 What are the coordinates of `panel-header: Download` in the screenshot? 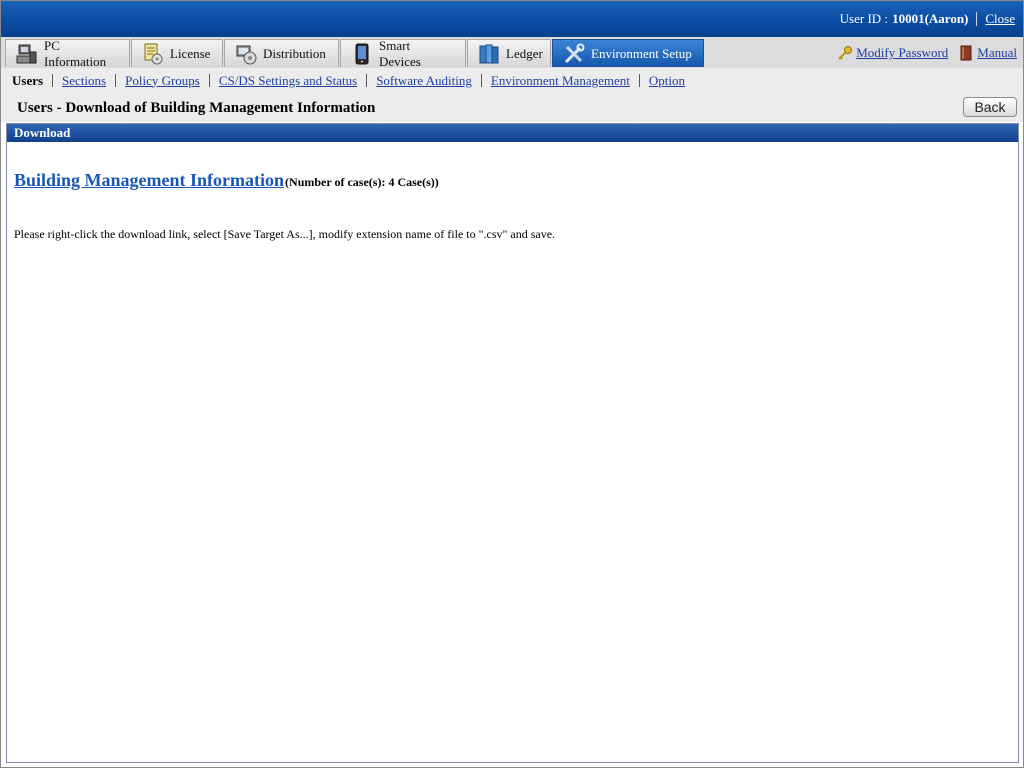 It's located at (512, 133).